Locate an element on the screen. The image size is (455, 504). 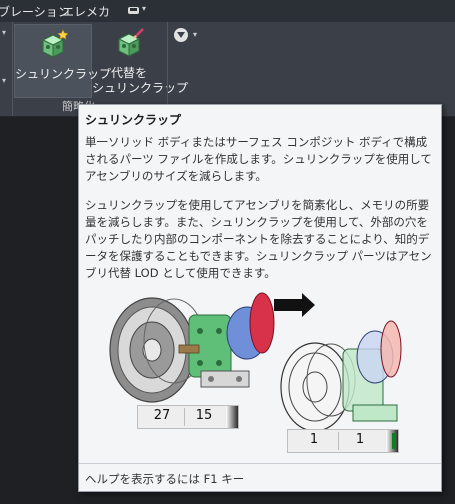
window-icon is located at coordinates (133, 10).